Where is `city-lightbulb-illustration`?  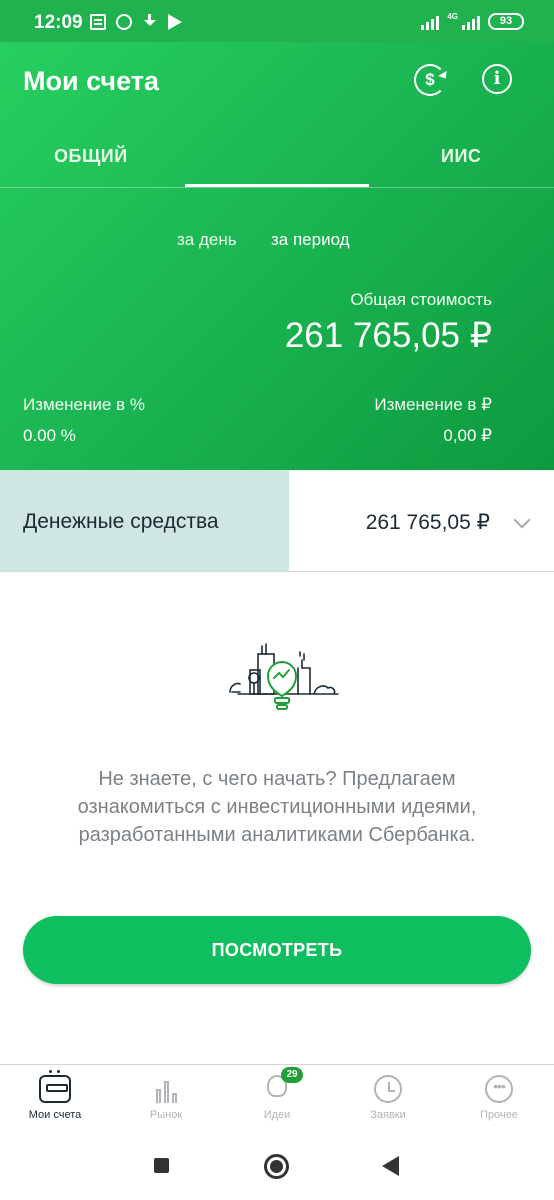 city-lightbulb-illustration is located at coordinates (284, 676).